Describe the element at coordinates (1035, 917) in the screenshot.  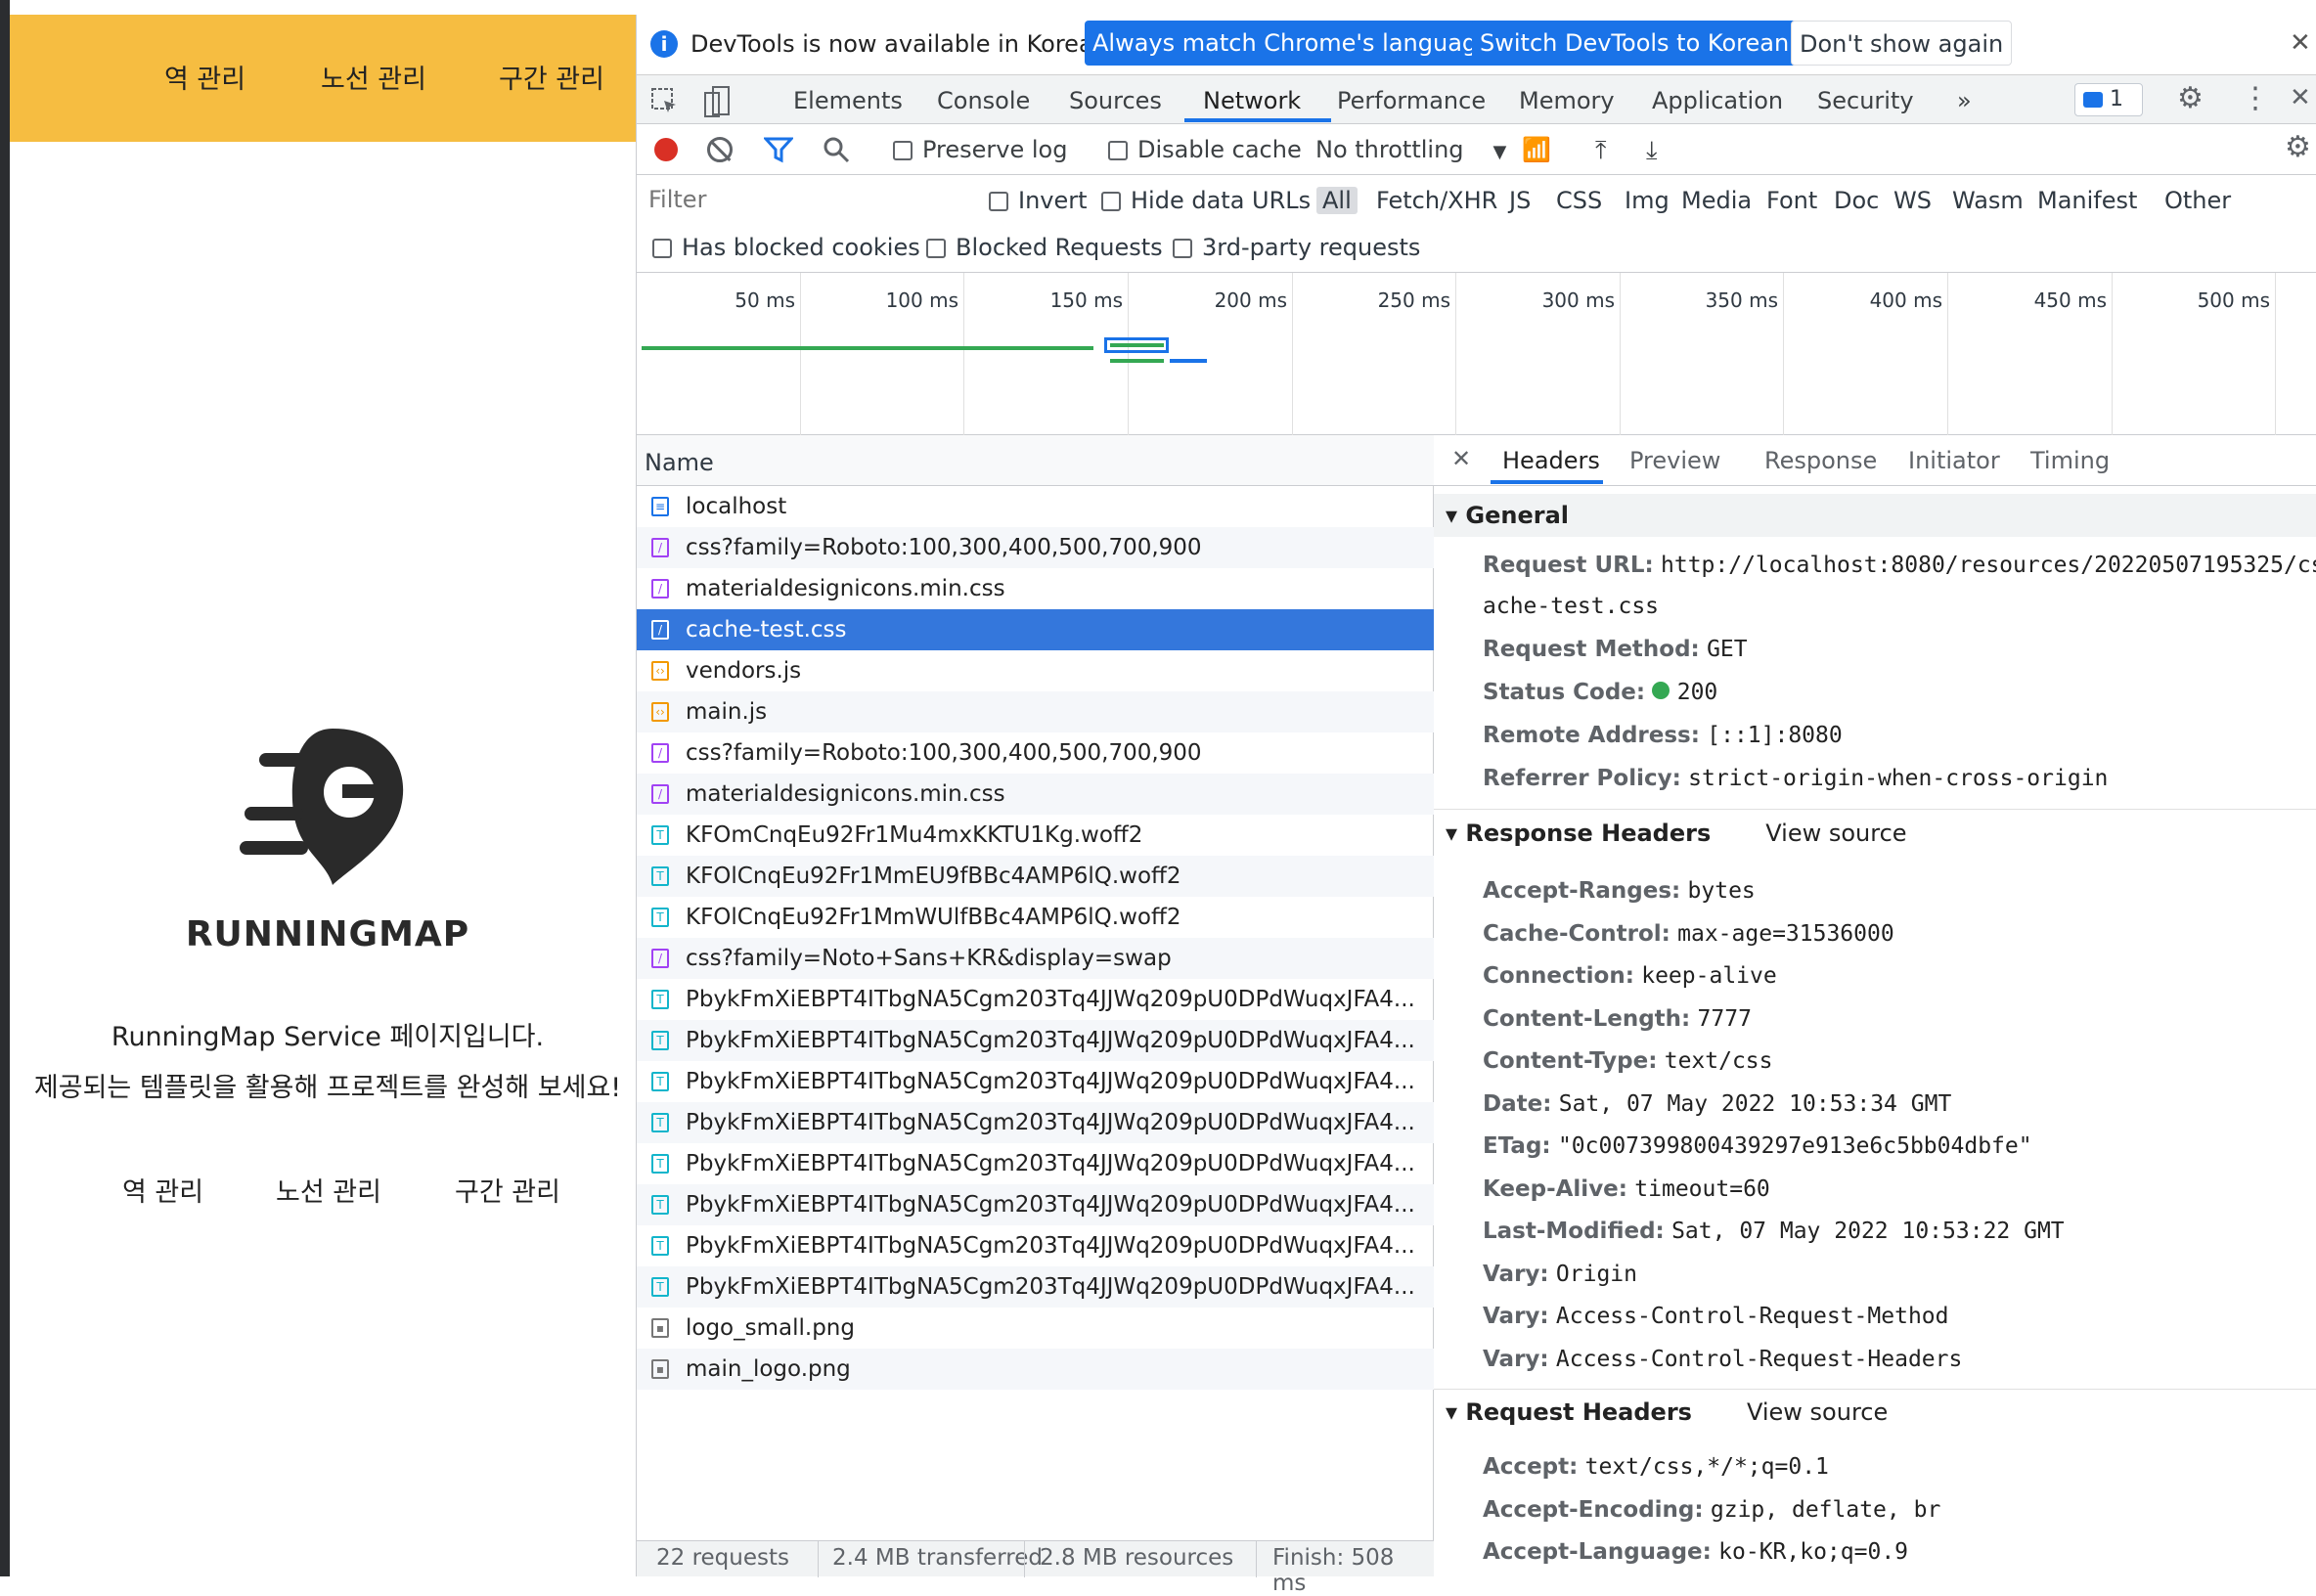
I see `request-row: T KFOlCnqEu92Fr1MmWUlfBBc4AMP6lQ.woff2` at that location.